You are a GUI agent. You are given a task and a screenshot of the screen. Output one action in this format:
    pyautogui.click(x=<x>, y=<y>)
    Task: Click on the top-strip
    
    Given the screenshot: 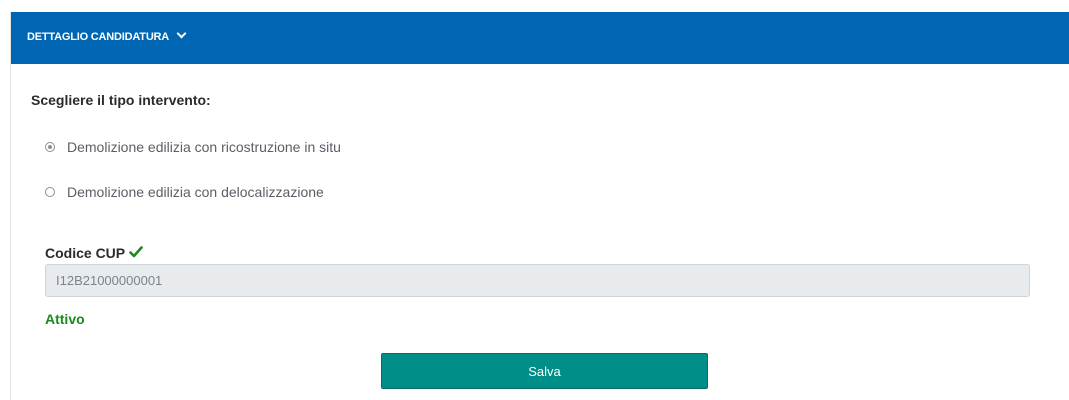 What is the action you would take?
    pyautogui.click(x=534, y=6)
    